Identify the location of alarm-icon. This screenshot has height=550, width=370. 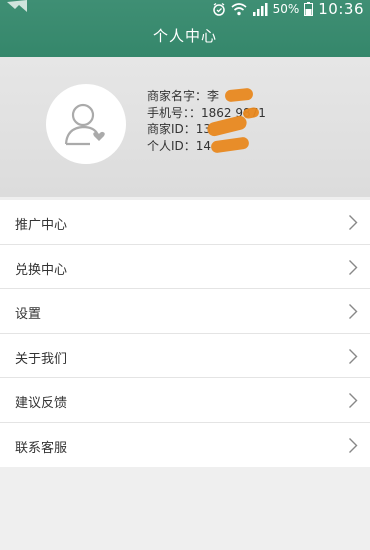
(218, 9).